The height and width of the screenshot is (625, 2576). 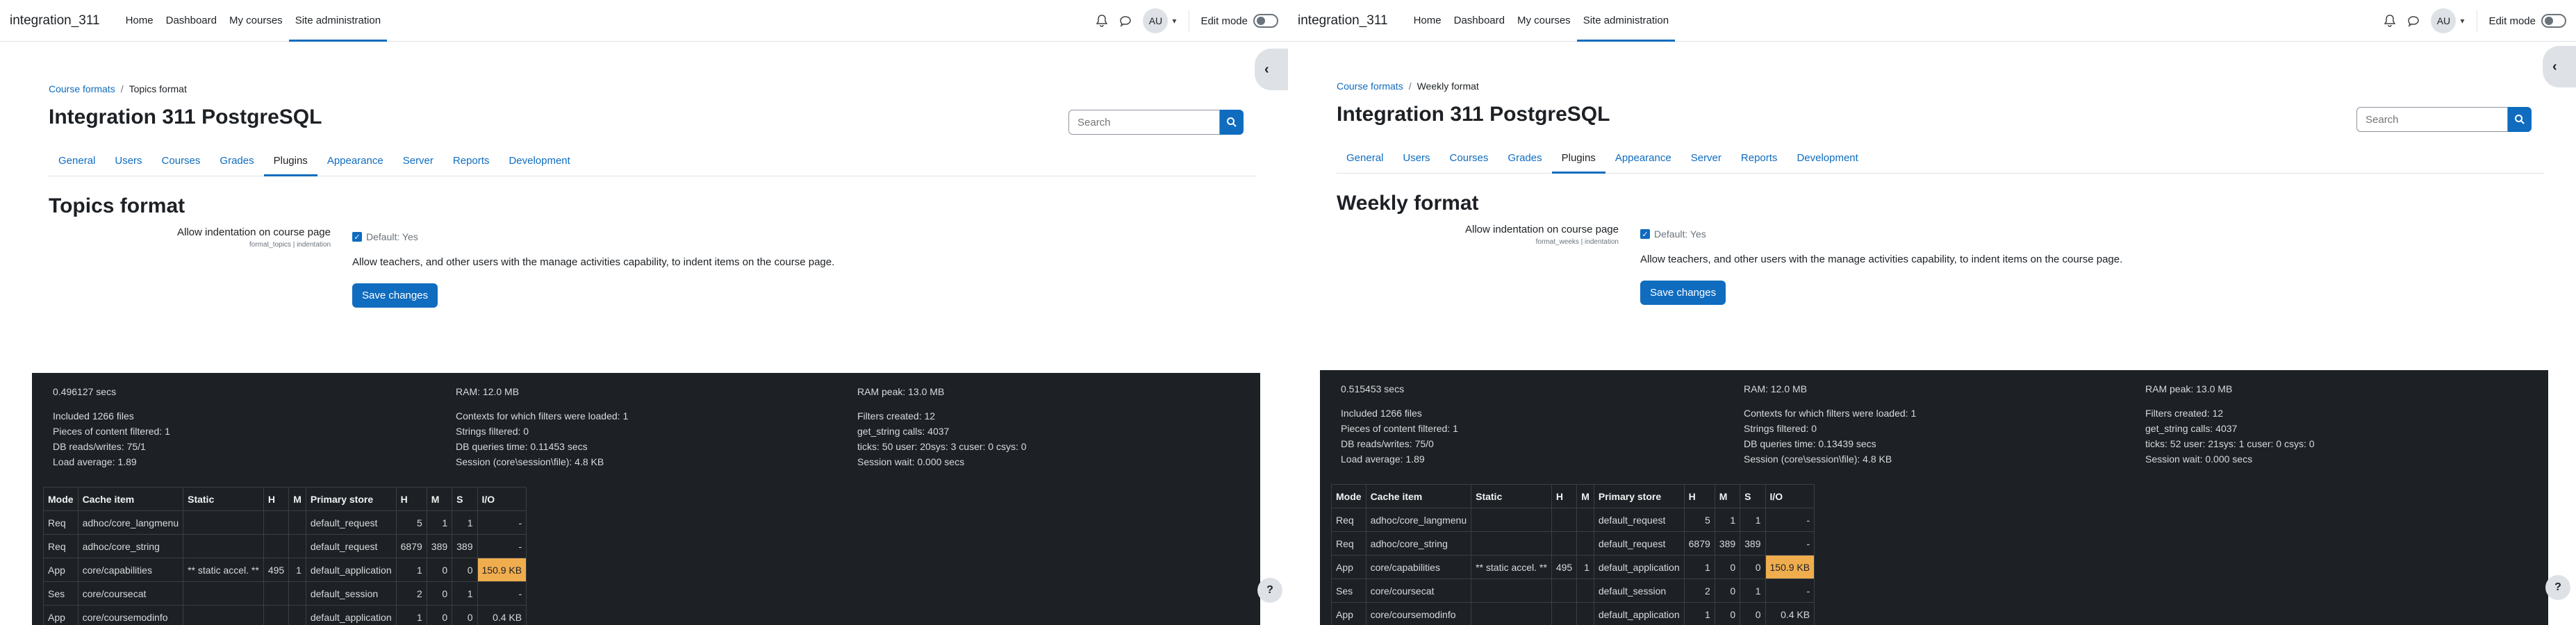 What do you see at coordinates (224, 499) in the screenshot?
I see `cache-header: Static` at bounding box center [224, 499].